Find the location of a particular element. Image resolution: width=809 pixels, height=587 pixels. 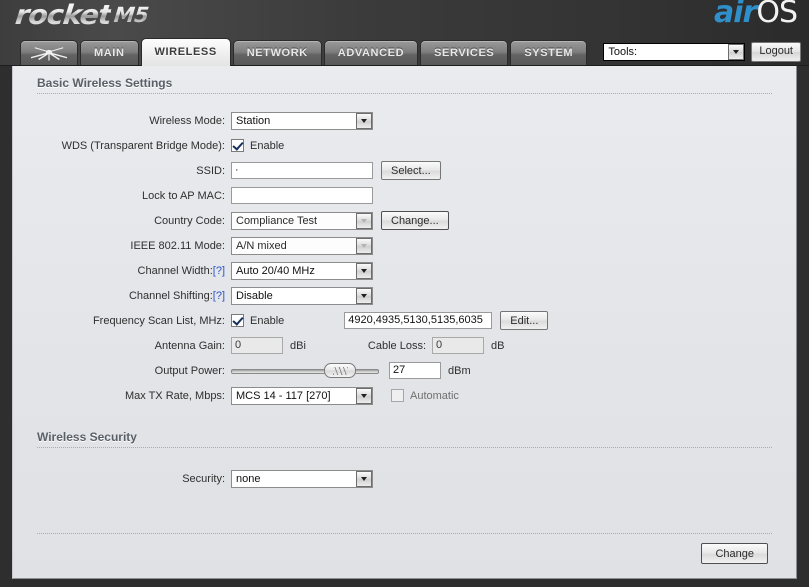

brand-model: M5 is located at coordinates (131, 15).